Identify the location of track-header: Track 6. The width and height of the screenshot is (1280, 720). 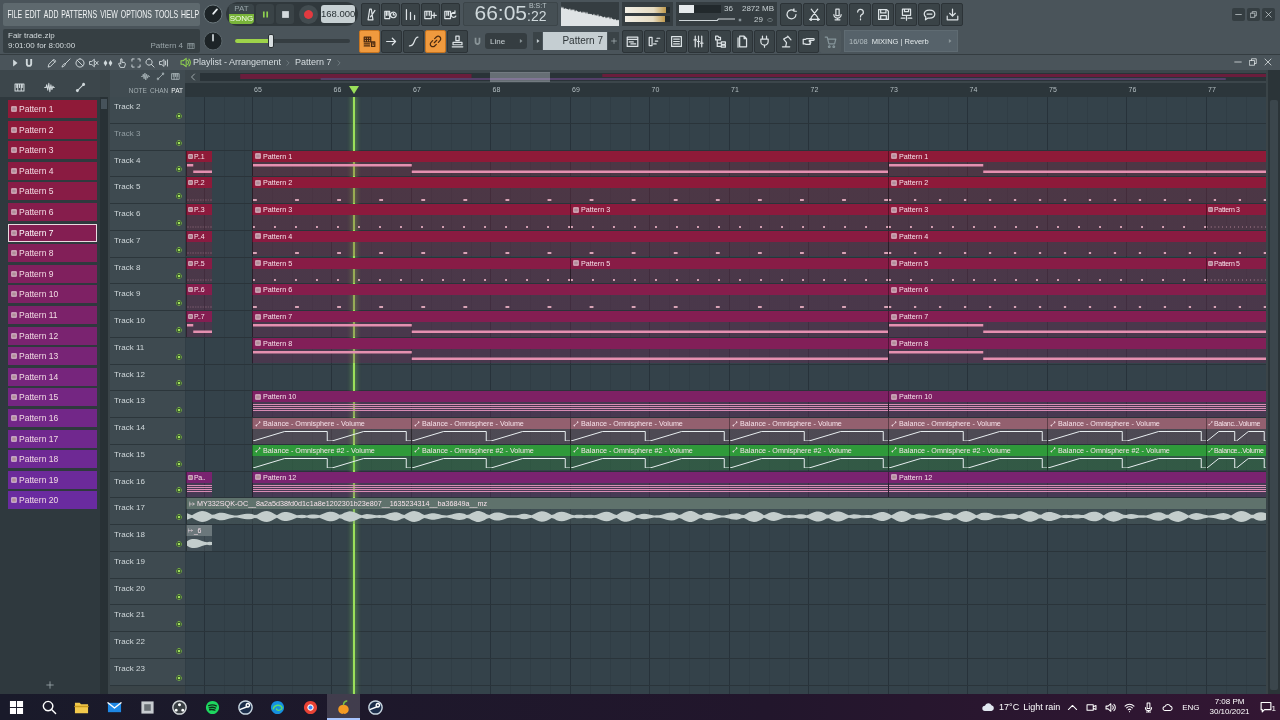
(147, 217).